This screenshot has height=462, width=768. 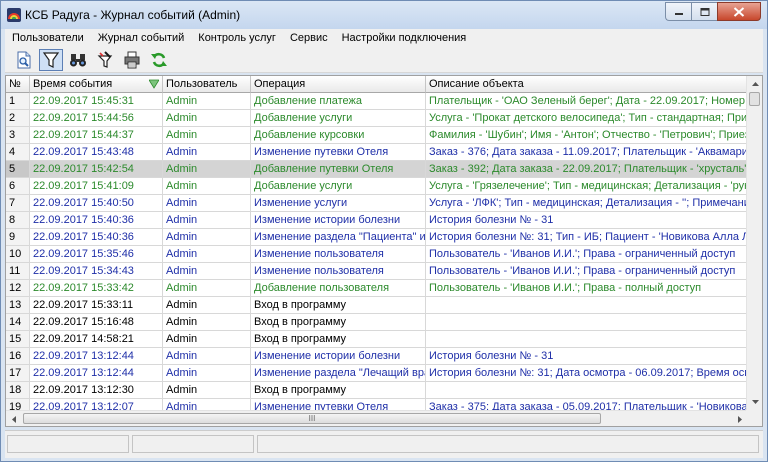 I want to click on clear-filter-button, so click(x=105, y=60).